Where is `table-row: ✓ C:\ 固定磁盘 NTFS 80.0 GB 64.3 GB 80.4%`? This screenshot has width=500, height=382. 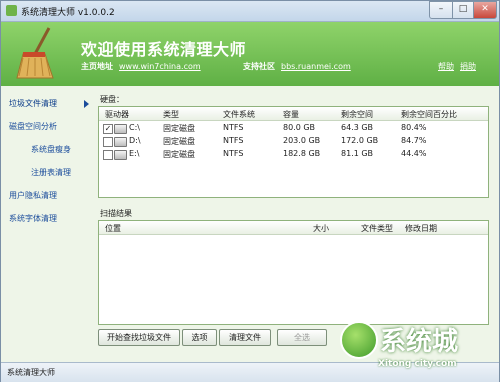 table-row: ✓ C:\ 固定磁盘 NTFS 80.0 GB 64.3 GB 80.4% is located at coordinates (293, 128).